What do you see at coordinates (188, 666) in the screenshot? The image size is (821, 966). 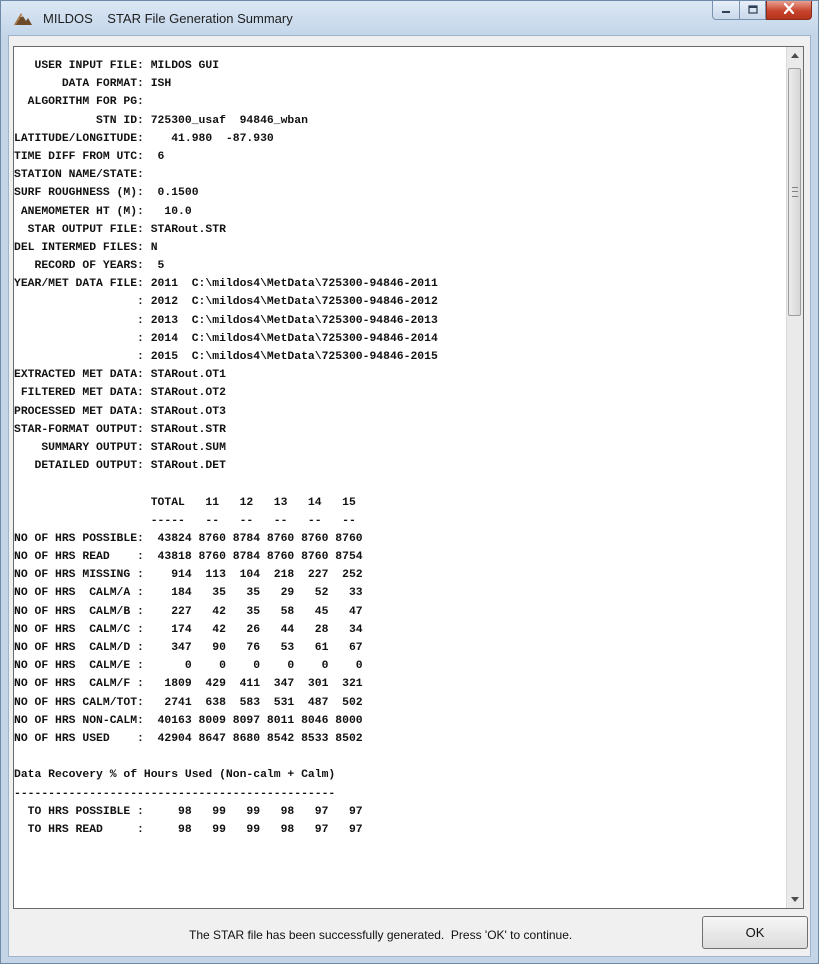 I see `output-line: NO OF HRS CALM/E : 0 0 0 0 0 0` at bounding box center [188, 666].